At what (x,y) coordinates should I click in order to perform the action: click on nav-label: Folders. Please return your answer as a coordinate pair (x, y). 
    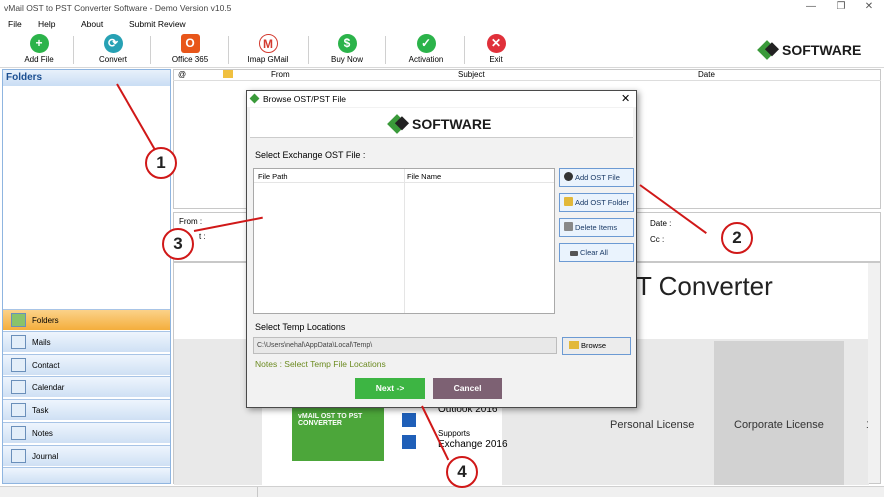
    Looking at the image, I should click on (45, 320).